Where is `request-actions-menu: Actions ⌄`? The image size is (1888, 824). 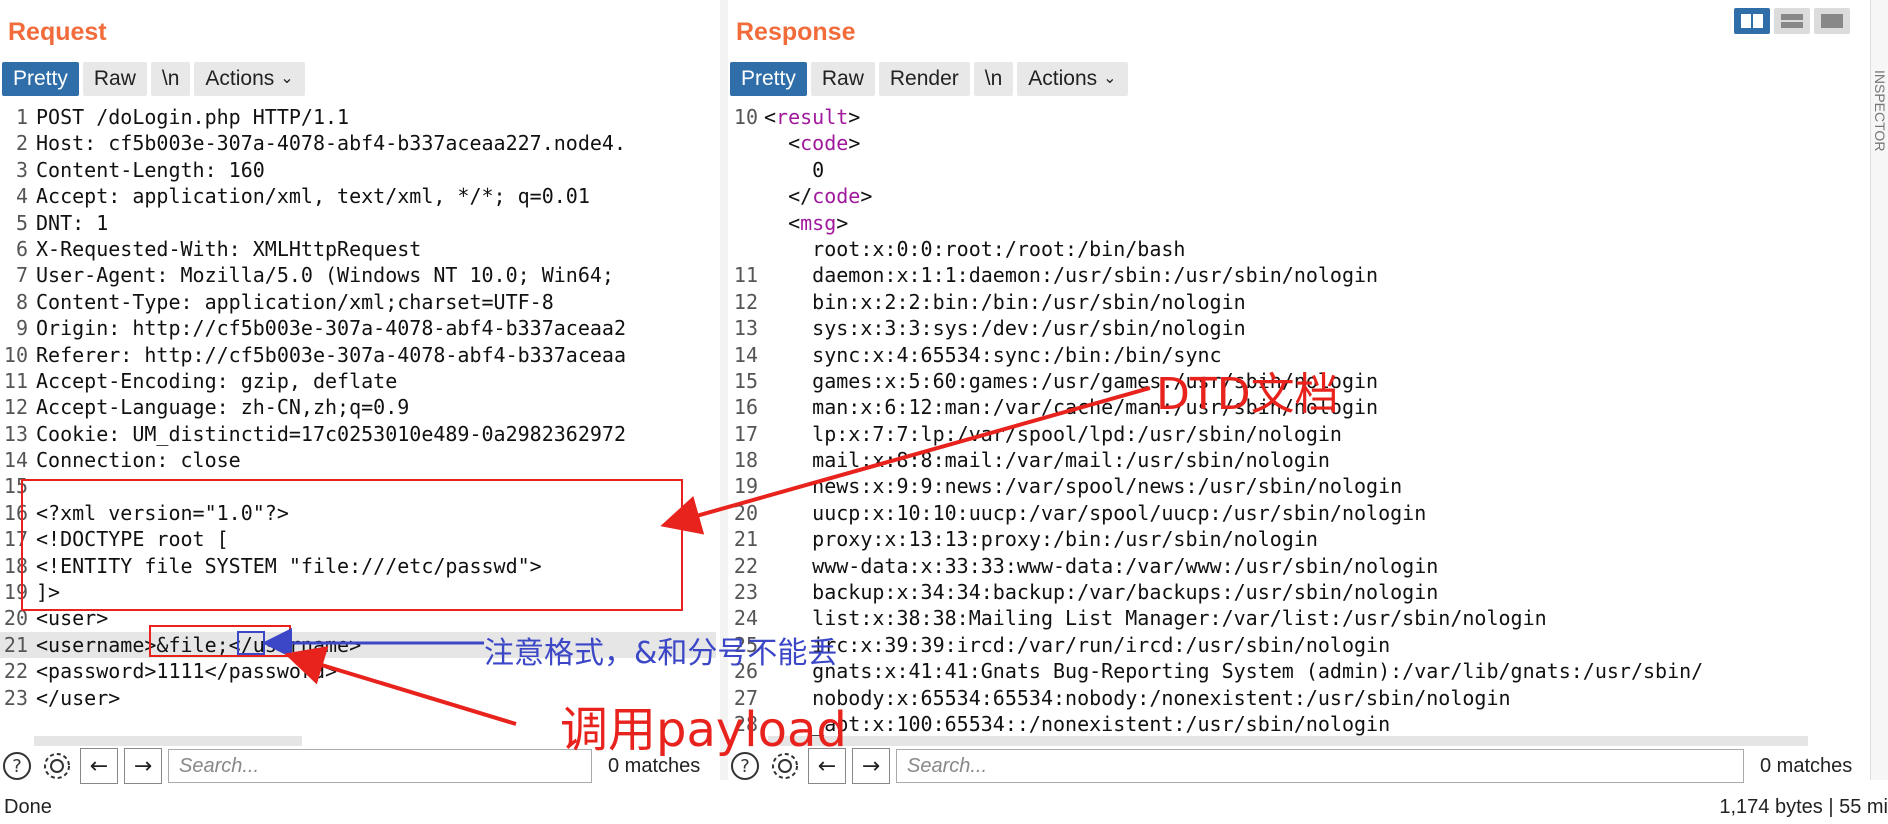 request-actions-menu: Actions ⌄ is located at coordinates (249, 79).